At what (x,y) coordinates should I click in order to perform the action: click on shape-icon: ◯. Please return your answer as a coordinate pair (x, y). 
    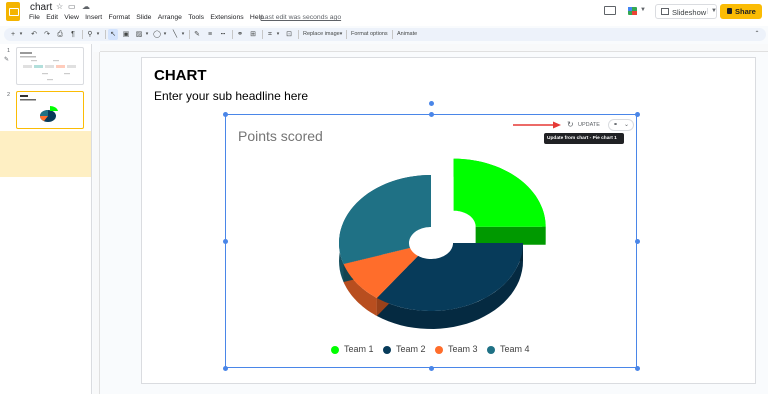
    Looking at the image, I should click on (157, 34).